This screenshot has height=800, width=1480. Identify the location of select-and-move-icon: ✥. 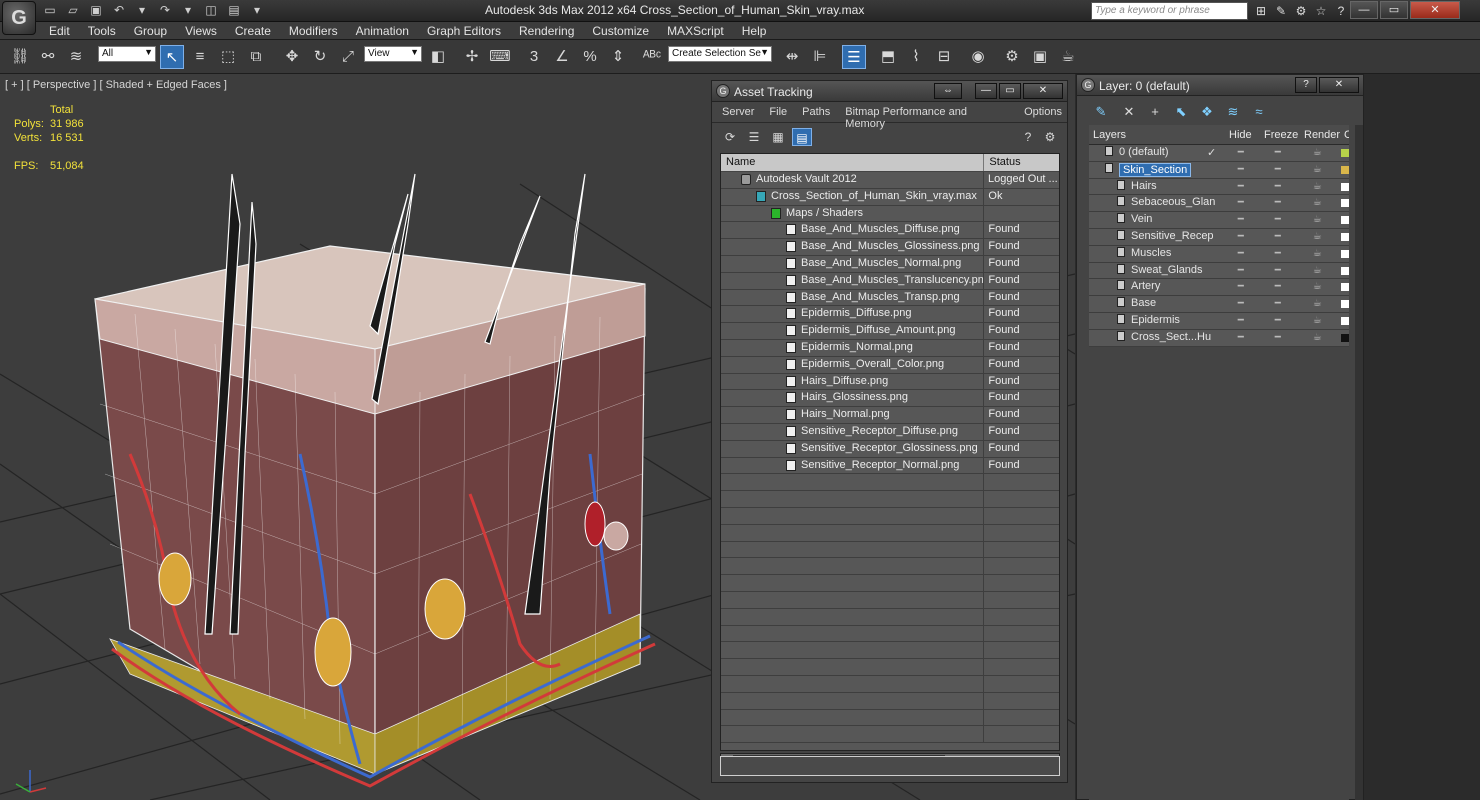
(292, 57).